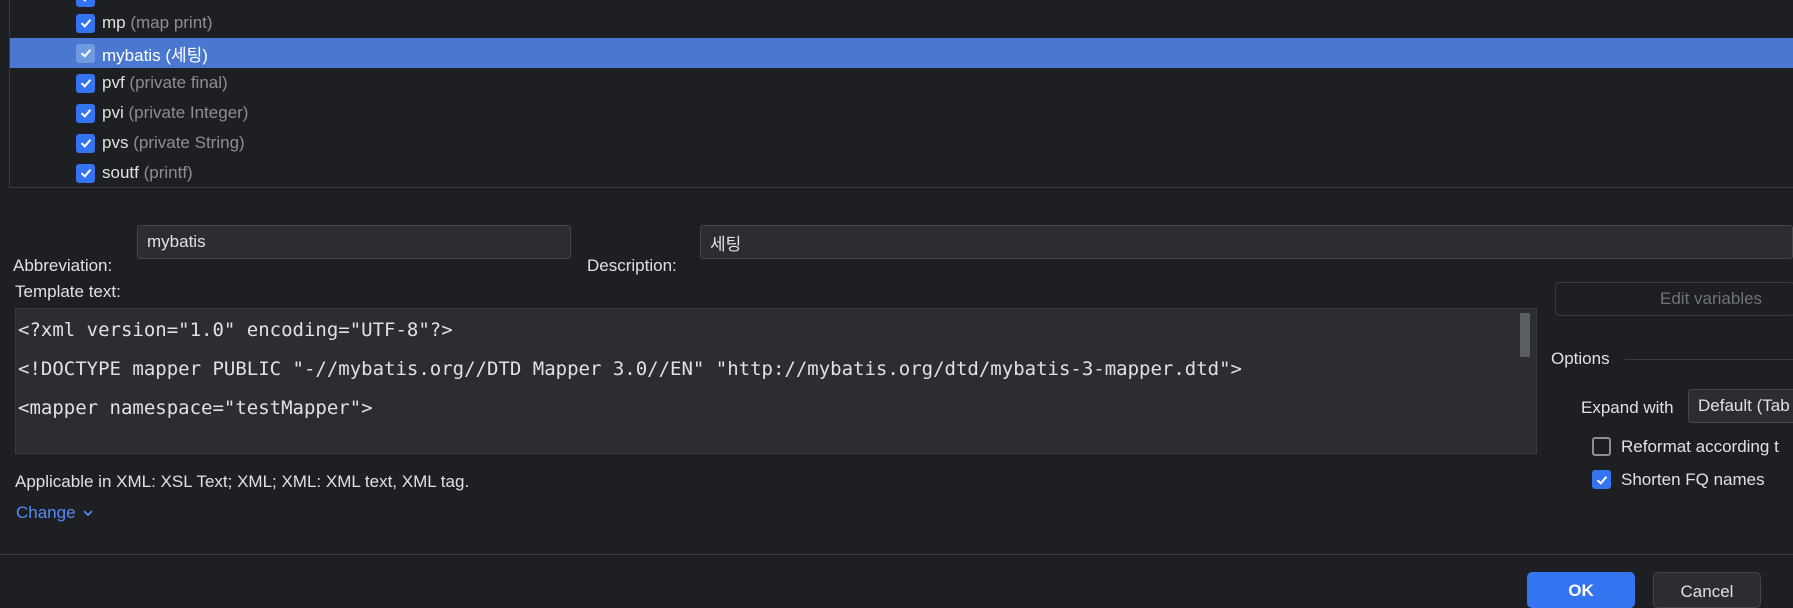 This screenshot has width=1793, height=608. Describe the element at coordinates (1627, 407) in the screenshot. I see `expand-with-label: Expand with` at that location.